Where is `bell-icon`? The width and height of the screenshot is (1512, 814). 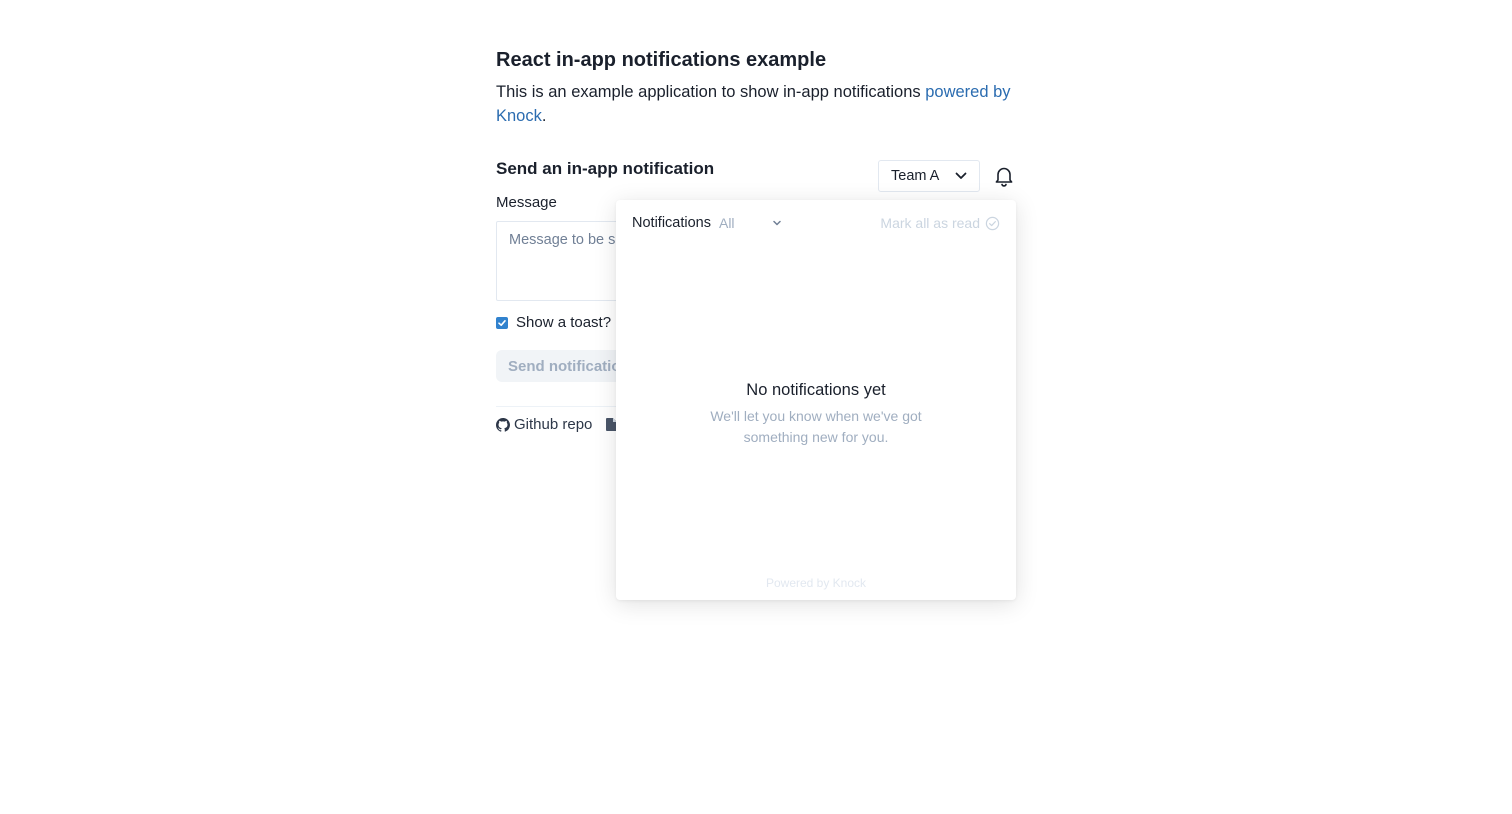
bell-icon is located at coordinates (1004, 176).